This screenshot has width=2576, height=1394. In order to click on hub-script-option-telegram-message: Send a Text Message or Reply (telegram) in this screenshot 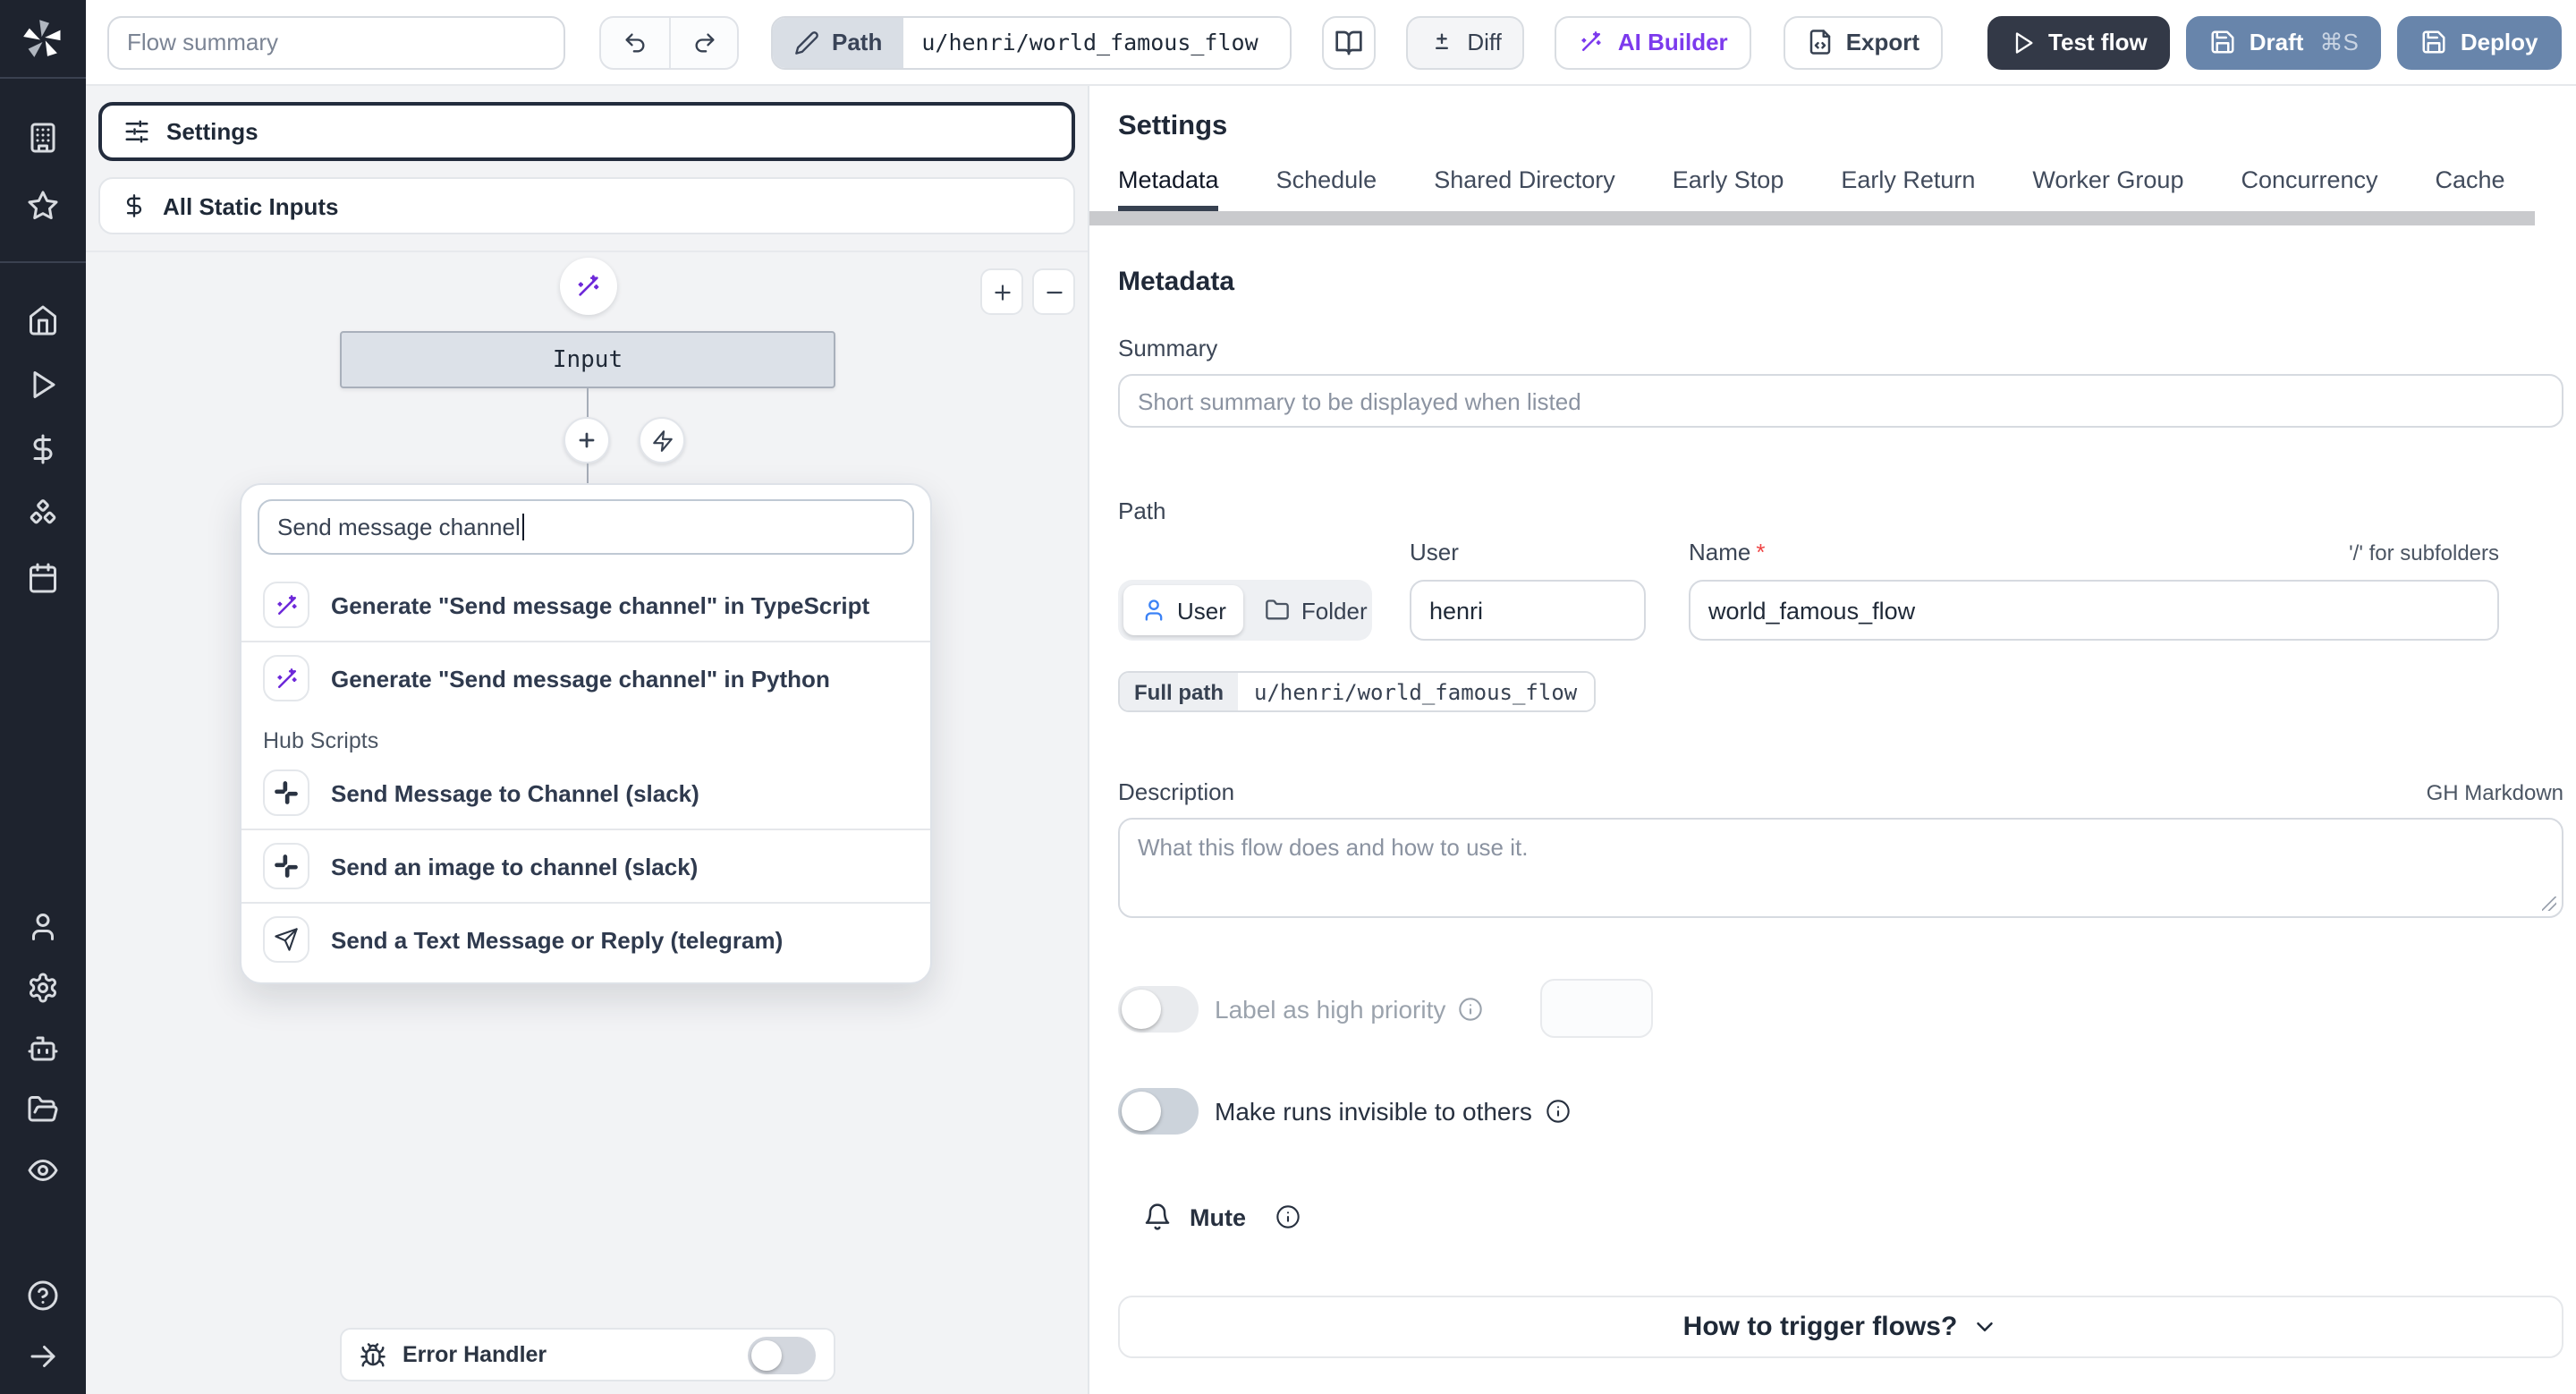, I will do `click(586, 939)`.